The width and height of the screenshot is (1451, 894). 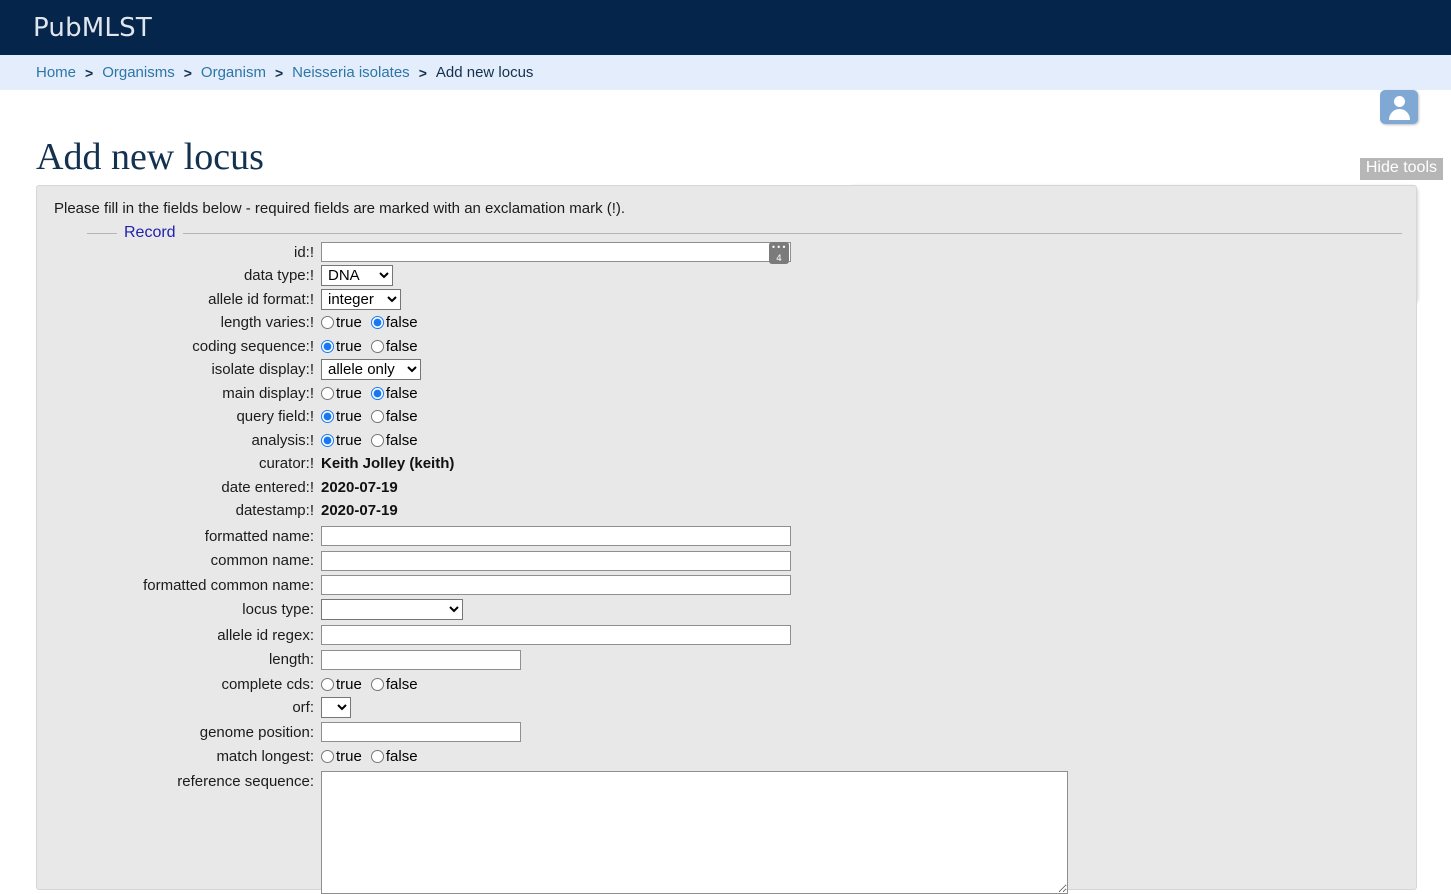 I want to click on curator-value: Keith Jolley (keith), so click(x=388, y=464).